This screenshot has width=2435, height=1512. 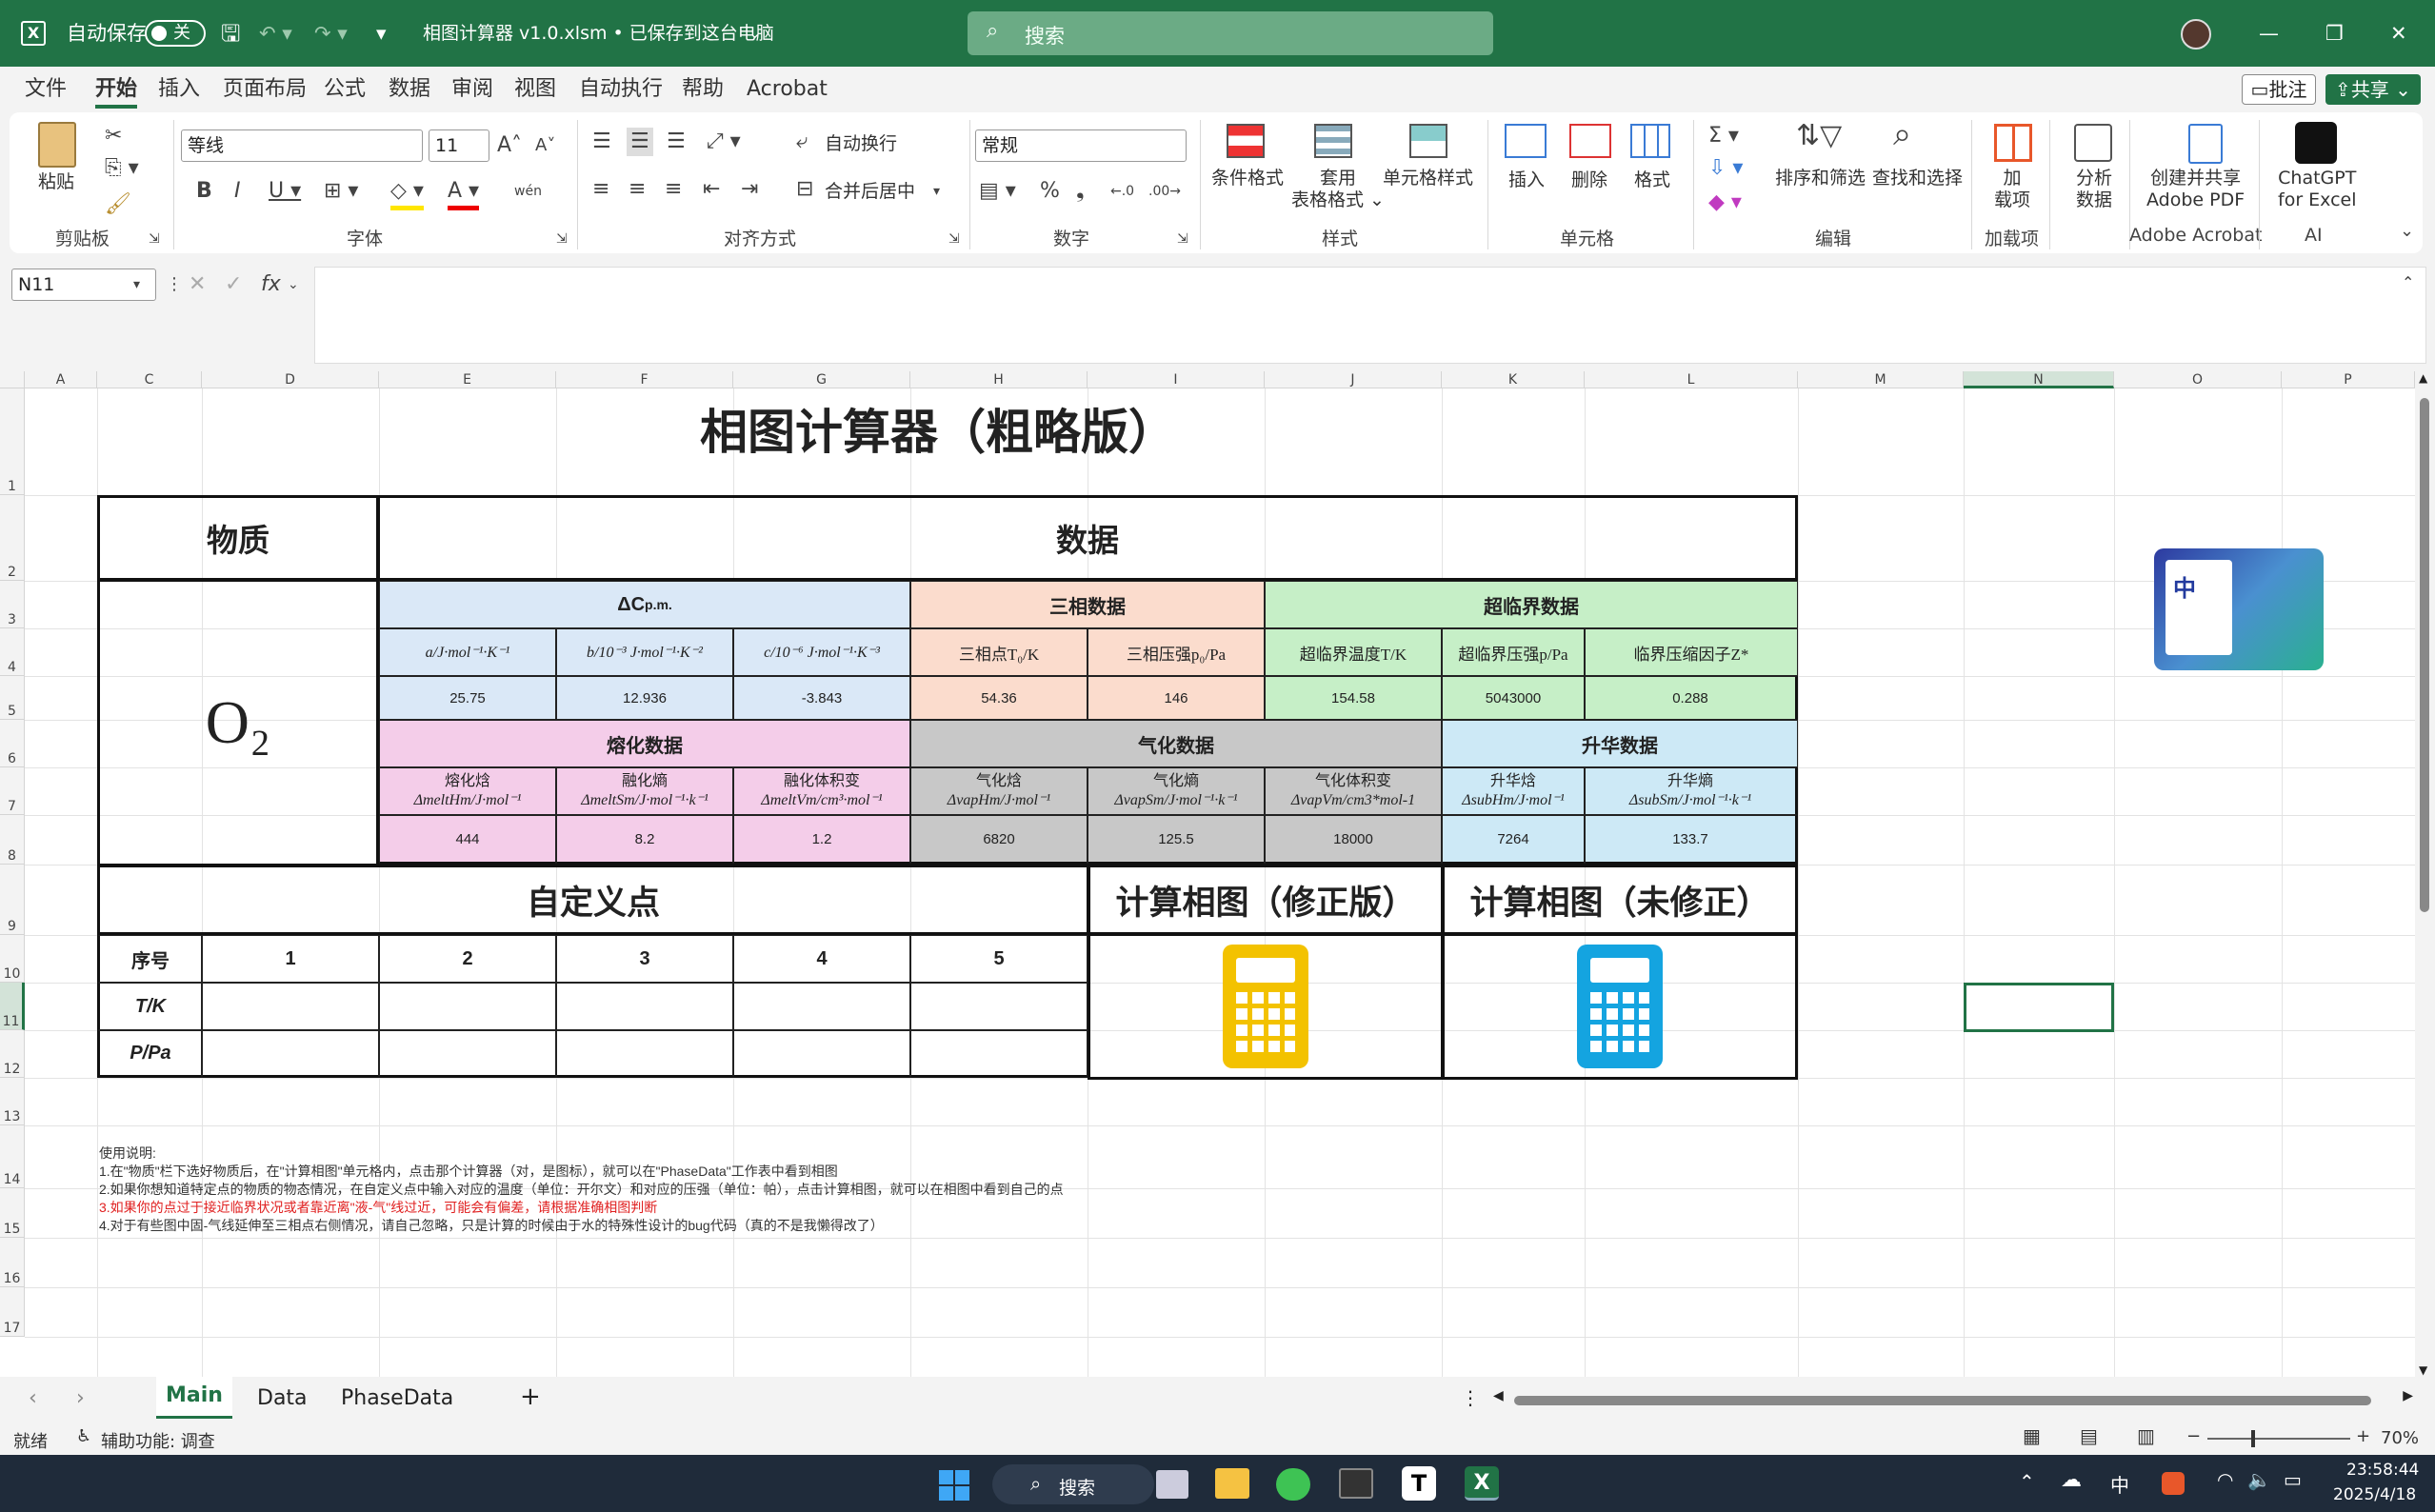 What do you see at coordinates (12, 743) in the screenshot?
I see `row-header: 6` at bounding box center [12, 743].